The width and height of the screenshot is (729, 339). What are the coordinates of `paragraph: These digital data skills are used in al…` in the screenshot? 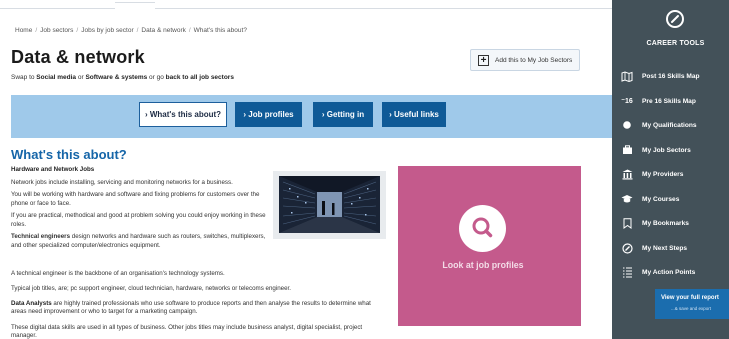 It's located at (187, 331).